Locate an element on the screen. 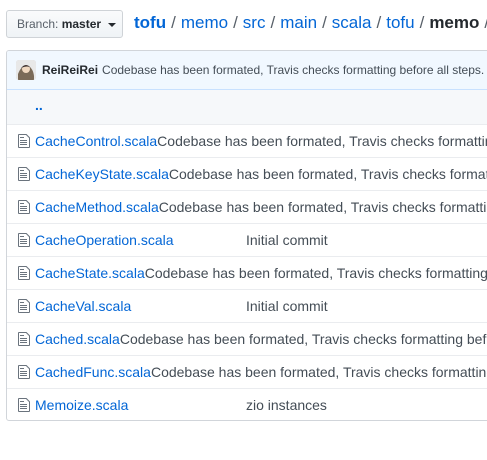 This screenshot has height=460, width=487. breadcrumb-item-memo: memo is located at coordinates (204, 22).